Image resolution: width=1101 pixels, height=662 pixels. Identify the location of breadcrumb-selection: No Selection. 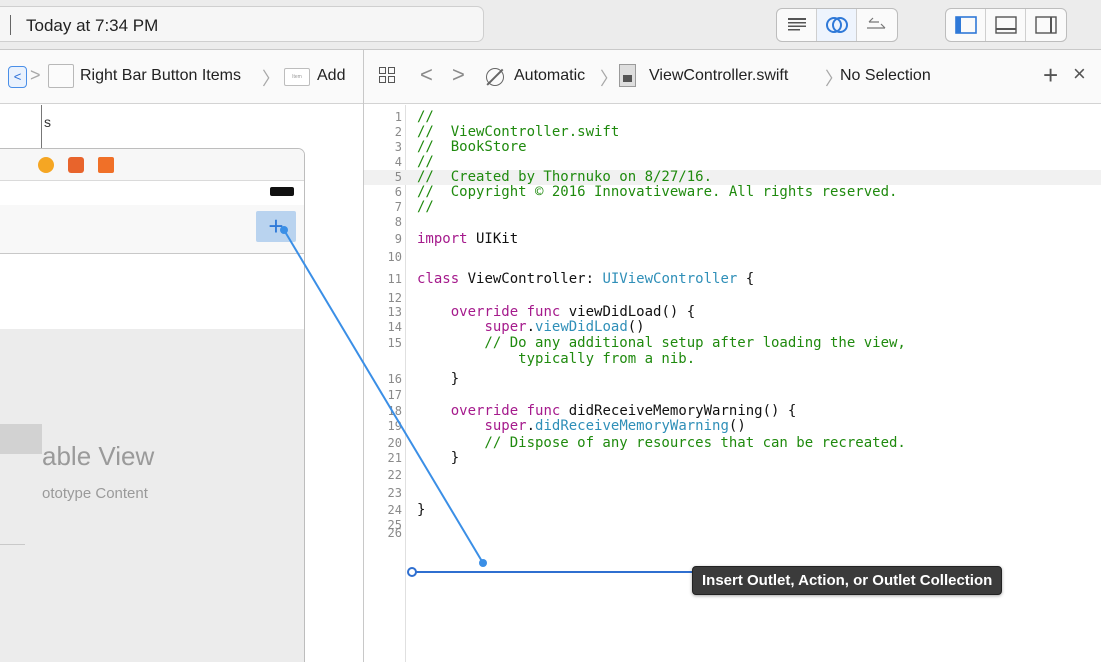
(885, 76).